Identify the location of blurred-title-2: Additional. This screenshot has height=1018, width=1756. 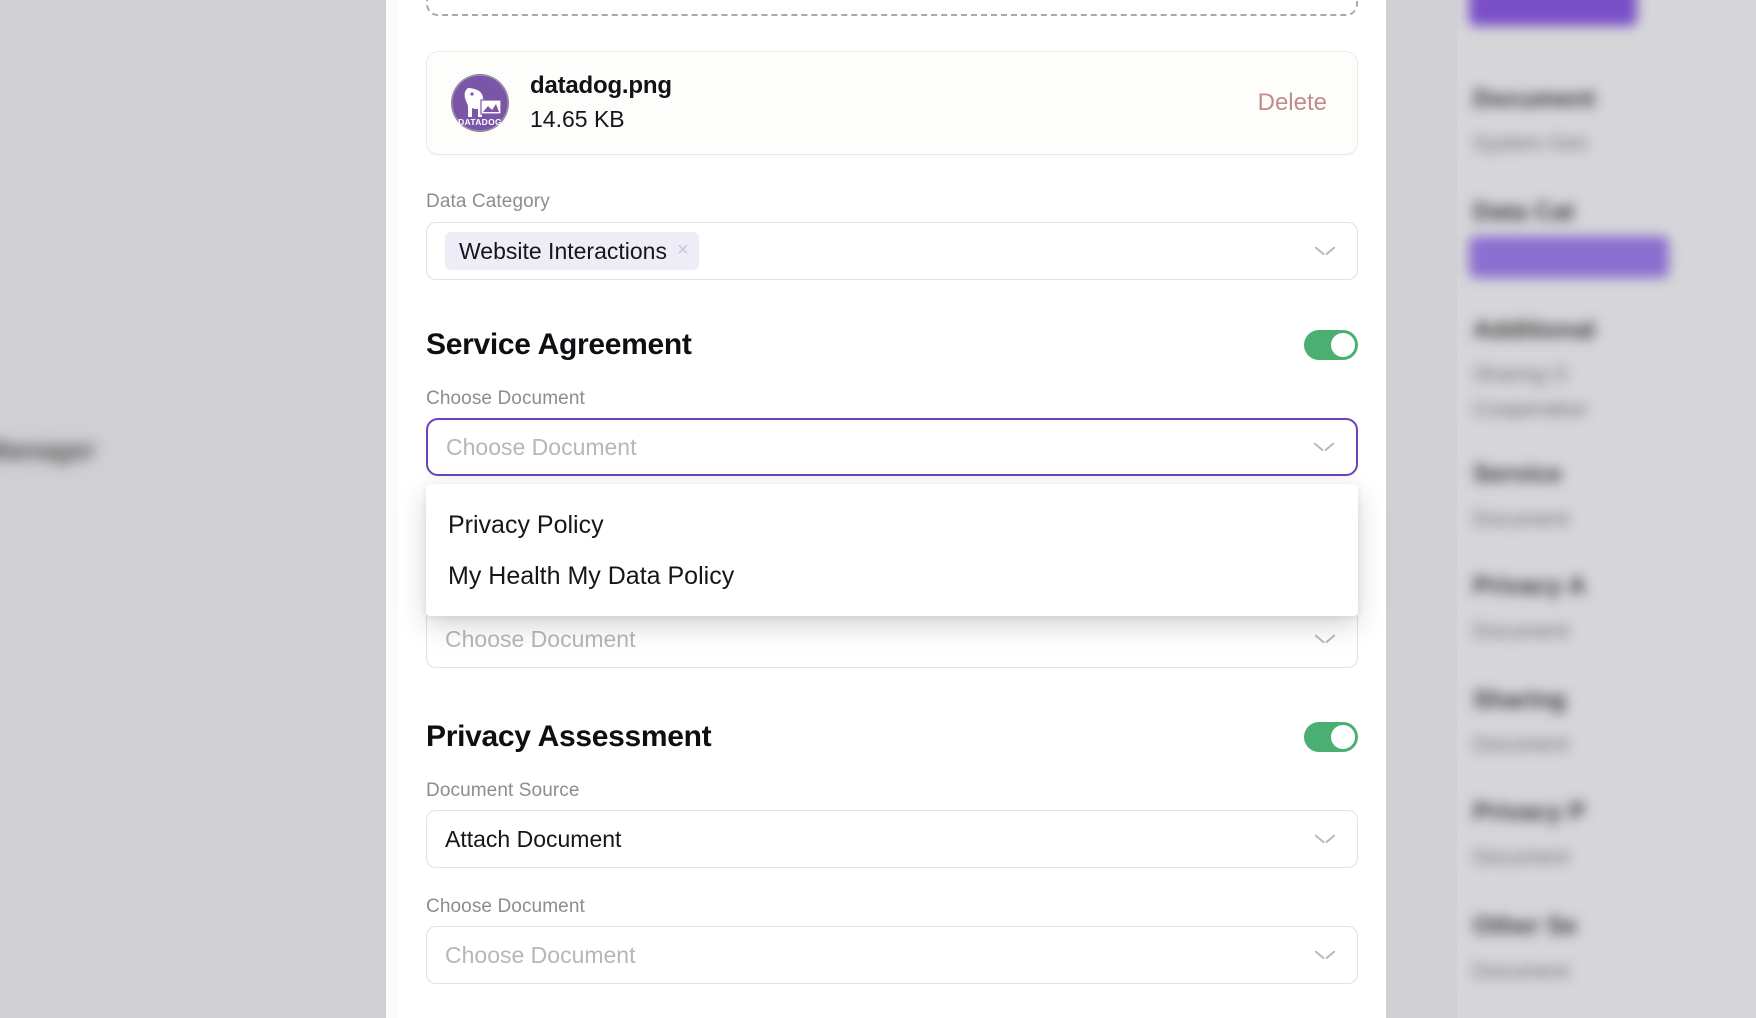
(1534, 330).